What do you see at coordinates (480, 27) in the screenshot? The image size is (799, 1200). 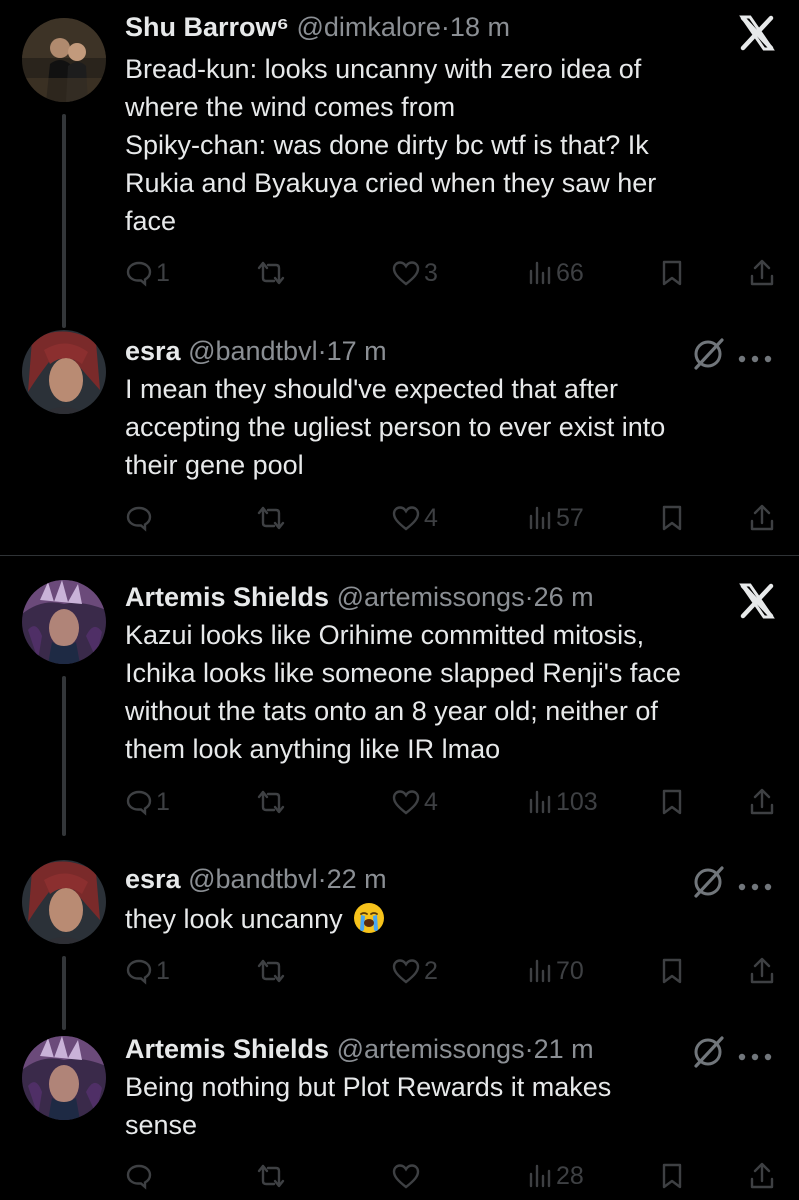 I see `timestamp: 18 m` at bounding box center [480, 27].